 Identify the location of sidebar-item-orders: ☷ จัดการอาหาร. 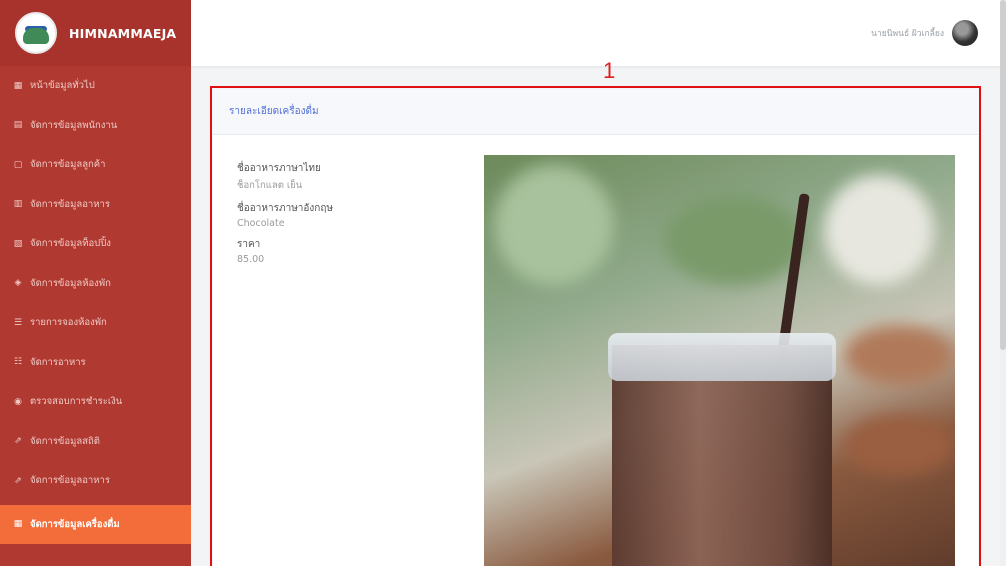
(95, 363).